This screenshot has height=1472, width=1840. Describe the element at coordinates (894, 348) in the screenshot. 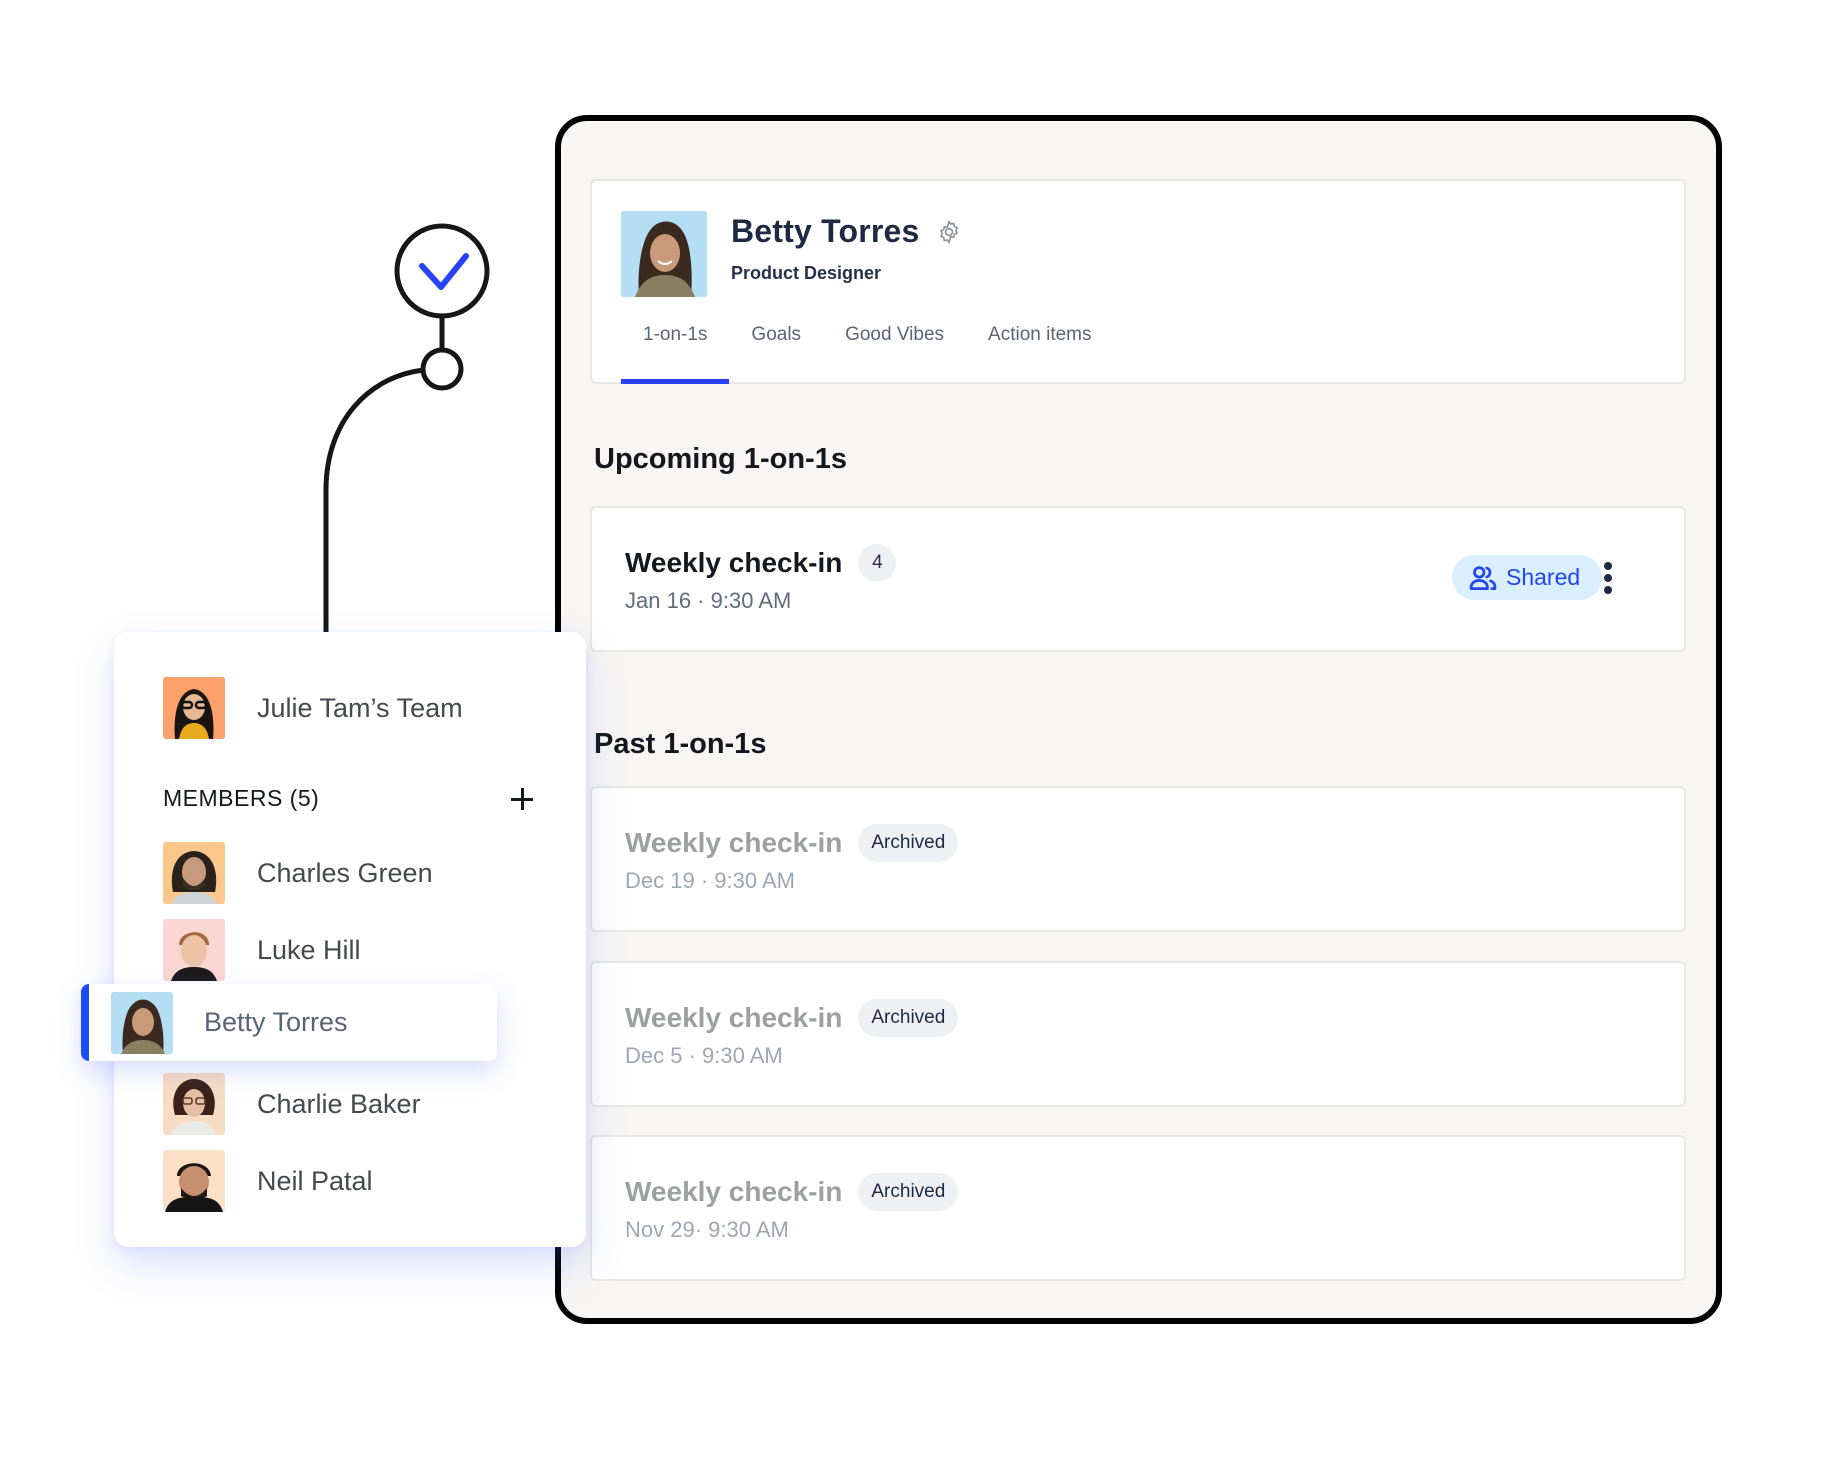

I see `tab-good-vibes: Good Vibes` at that location.